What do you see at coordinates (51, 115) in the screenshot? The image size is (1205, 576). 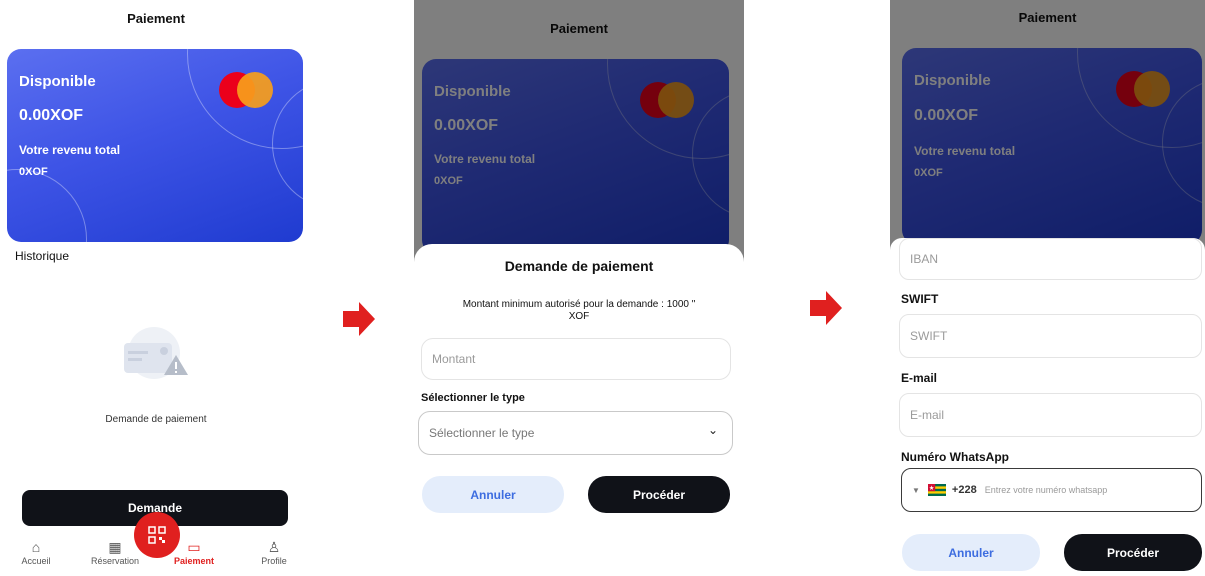 I see `available-value: 0.00XOF` at bounding box center [51, 115].